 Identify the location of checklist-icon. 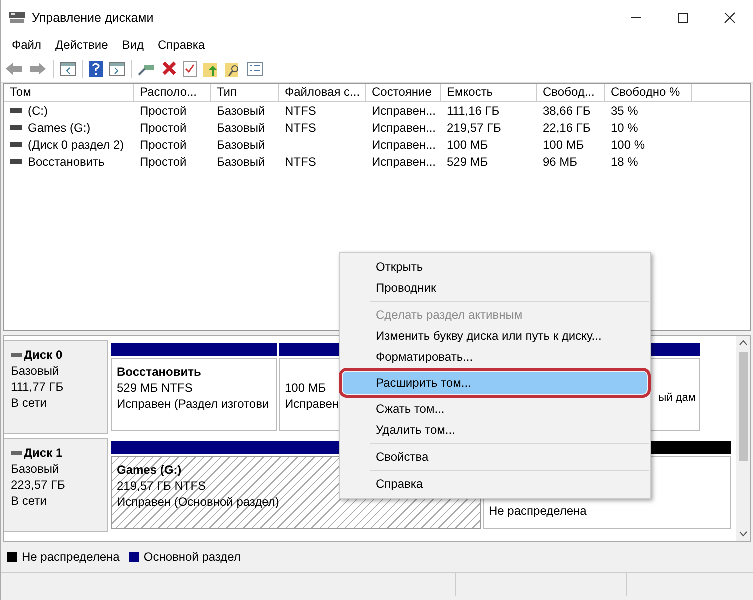
(255, 69).